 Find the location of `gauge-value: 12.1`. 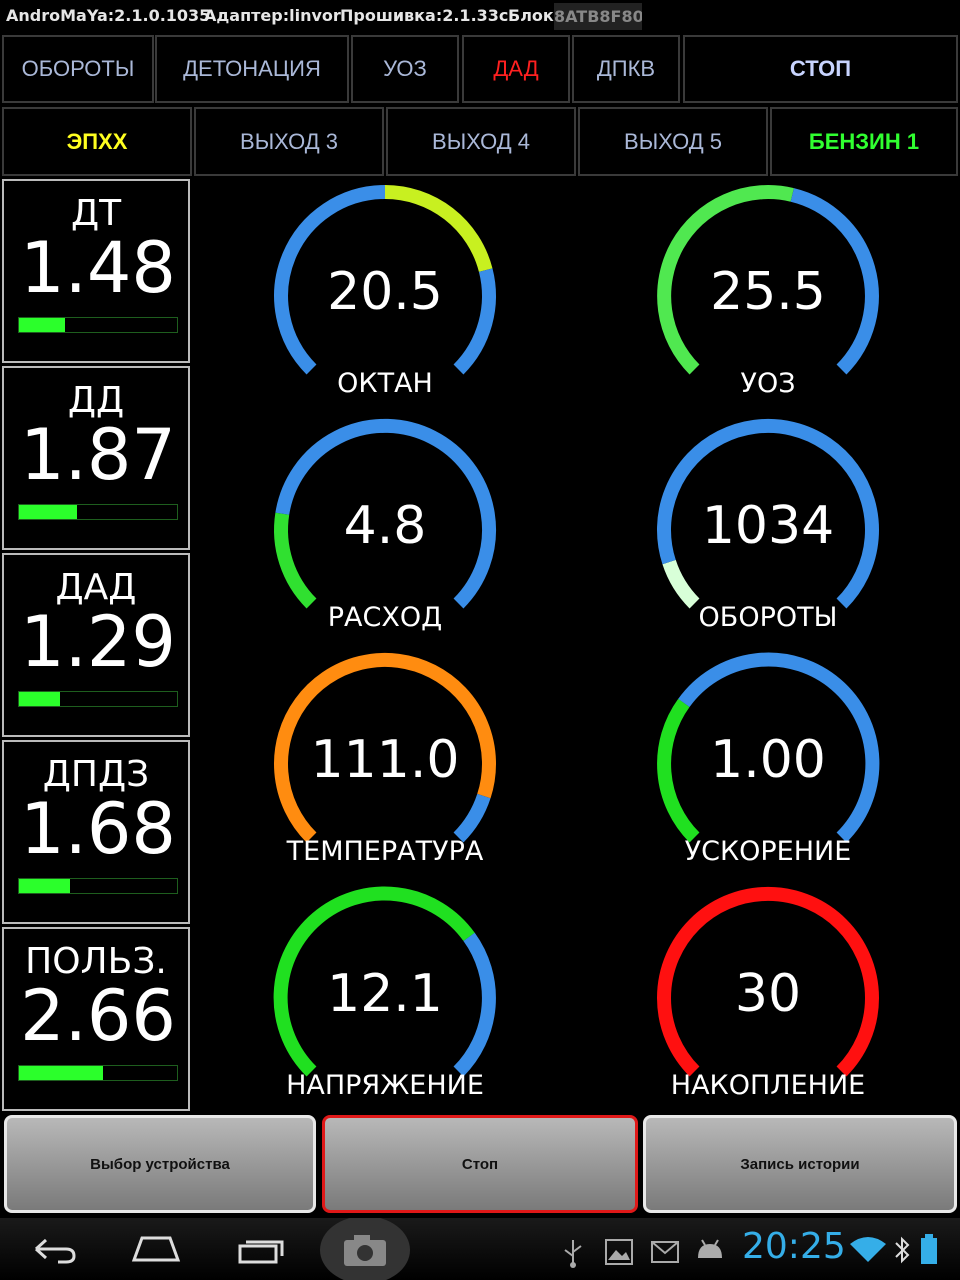

gauge-value: 12.1 is located at coordinates (385, 994).